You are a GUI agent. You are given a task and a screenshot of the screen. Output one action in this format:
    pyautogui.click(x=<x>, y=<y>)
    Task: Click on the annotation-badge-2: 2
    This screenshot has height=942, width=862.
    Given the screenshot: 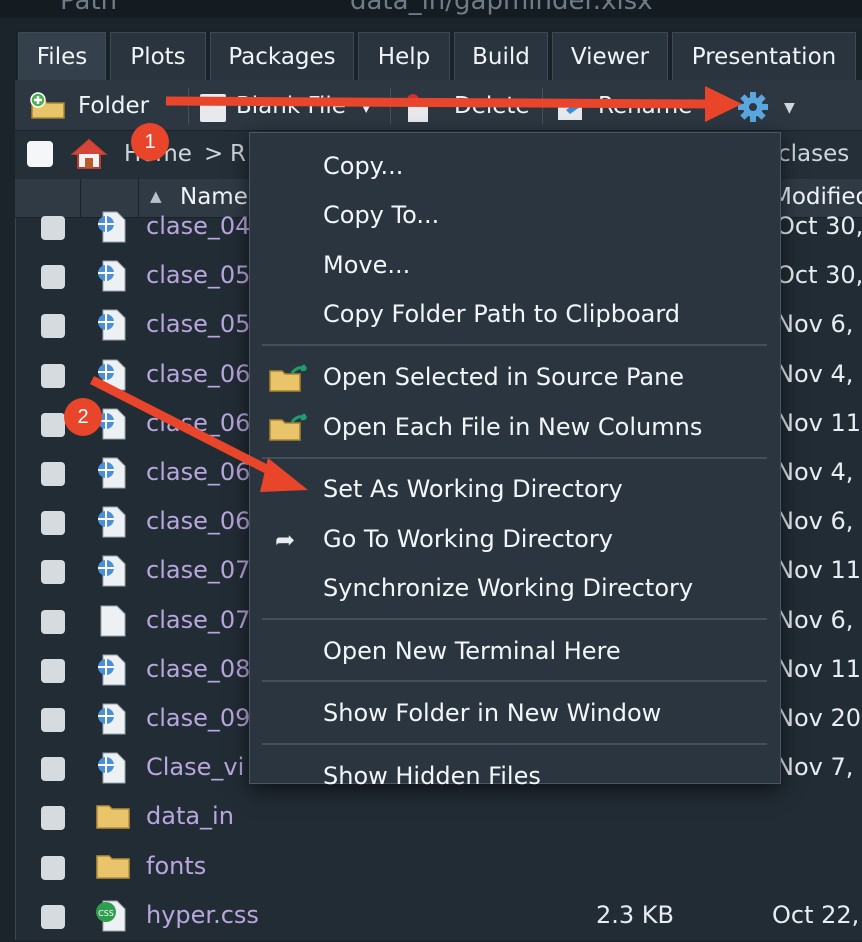 What is the action you would take?
    pyautogui.click(x=83, y=417)
    